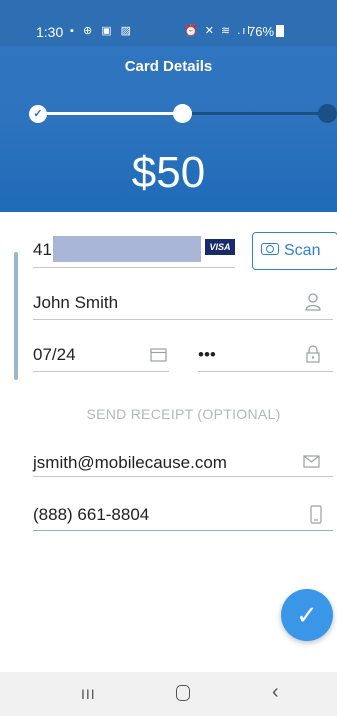  I want to click on visa-card-icon: VISA, so click(220, 247).